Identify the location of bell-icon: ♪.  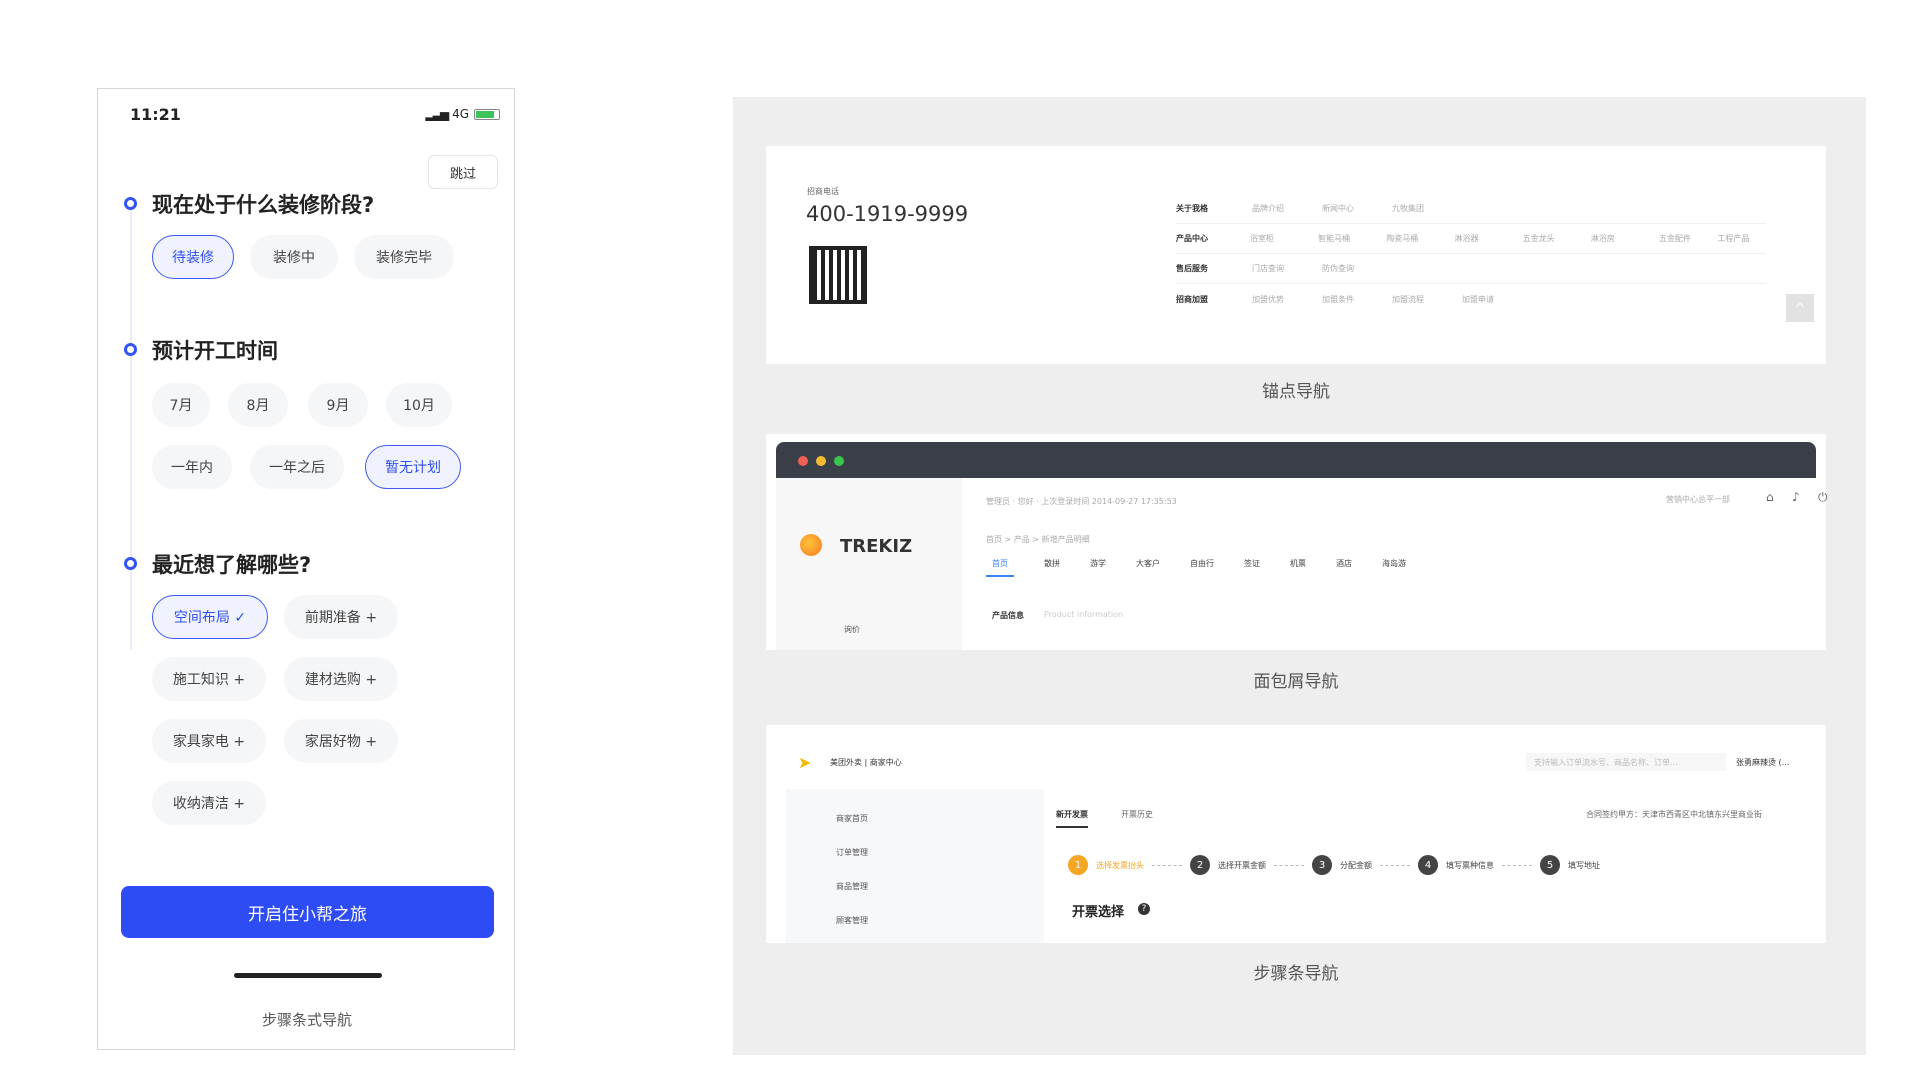
(1796, 497).